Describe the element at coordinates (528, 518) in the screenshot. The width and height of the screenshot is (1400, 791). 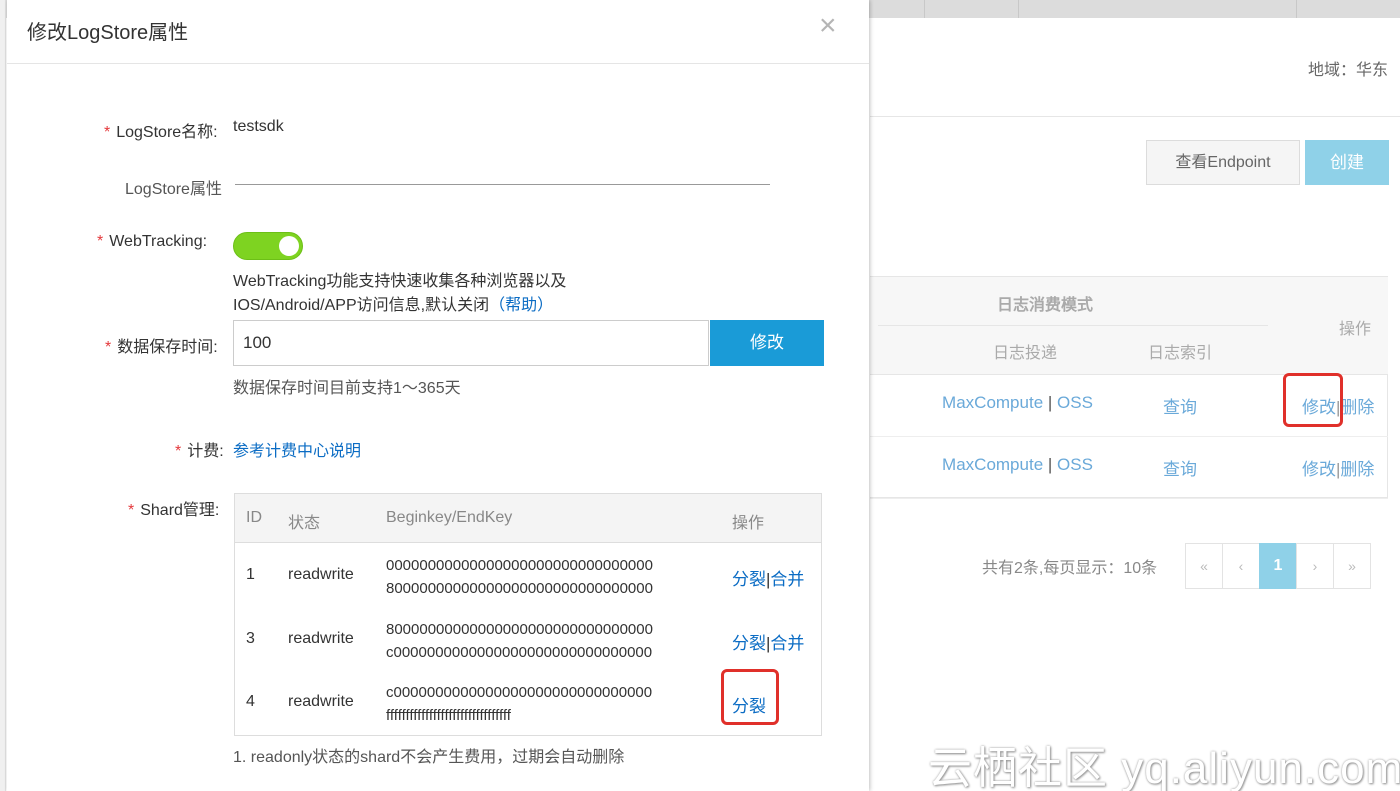
I see `shard-table-header: ID 状态 Beginkey/EndKey 操作` at that location.